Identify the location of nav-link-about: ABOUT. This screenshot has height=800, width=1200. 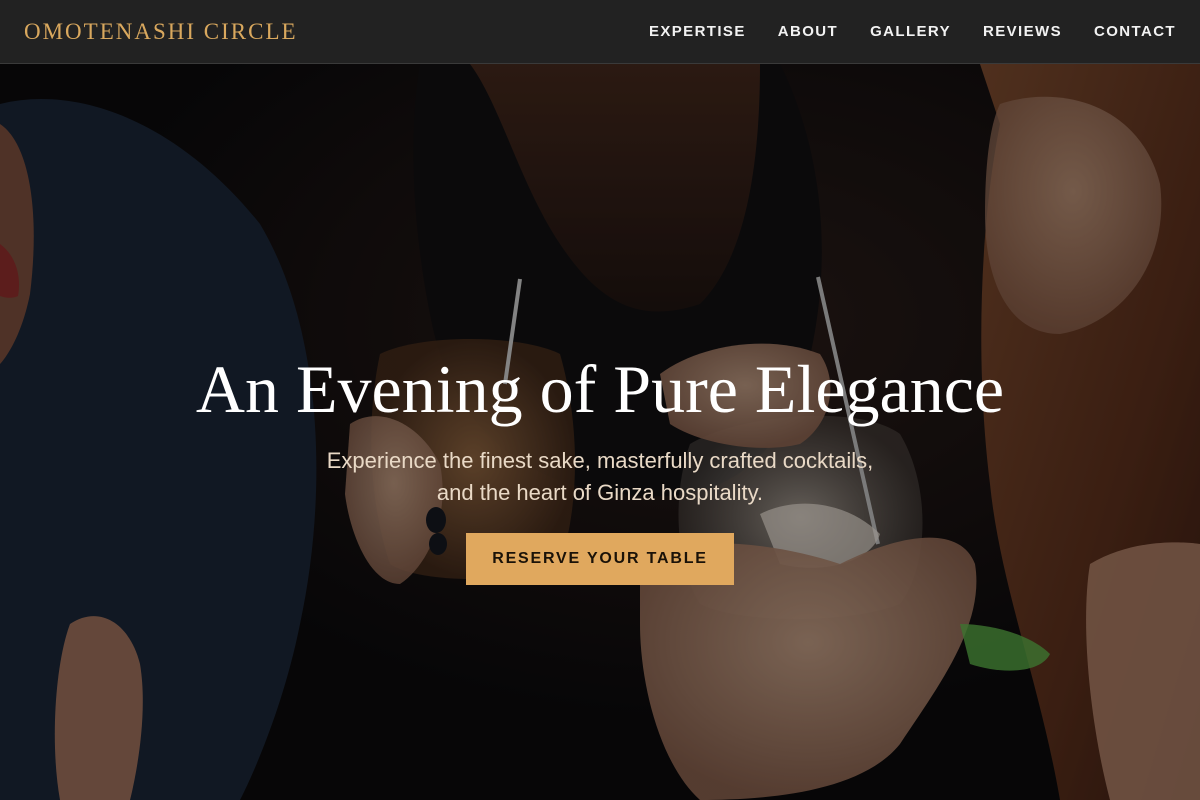
(808, 31).